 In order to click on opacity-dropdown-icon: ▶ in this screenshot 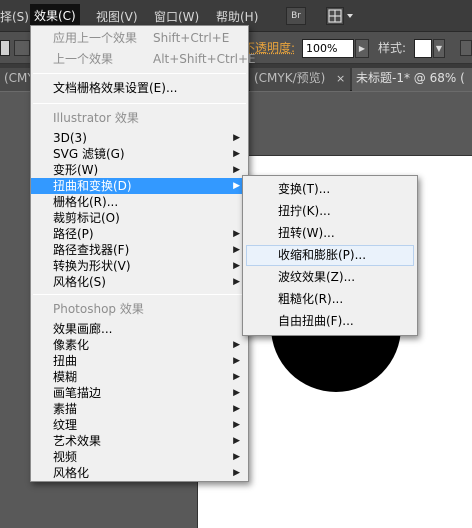, I will do `click(362, 48)`.